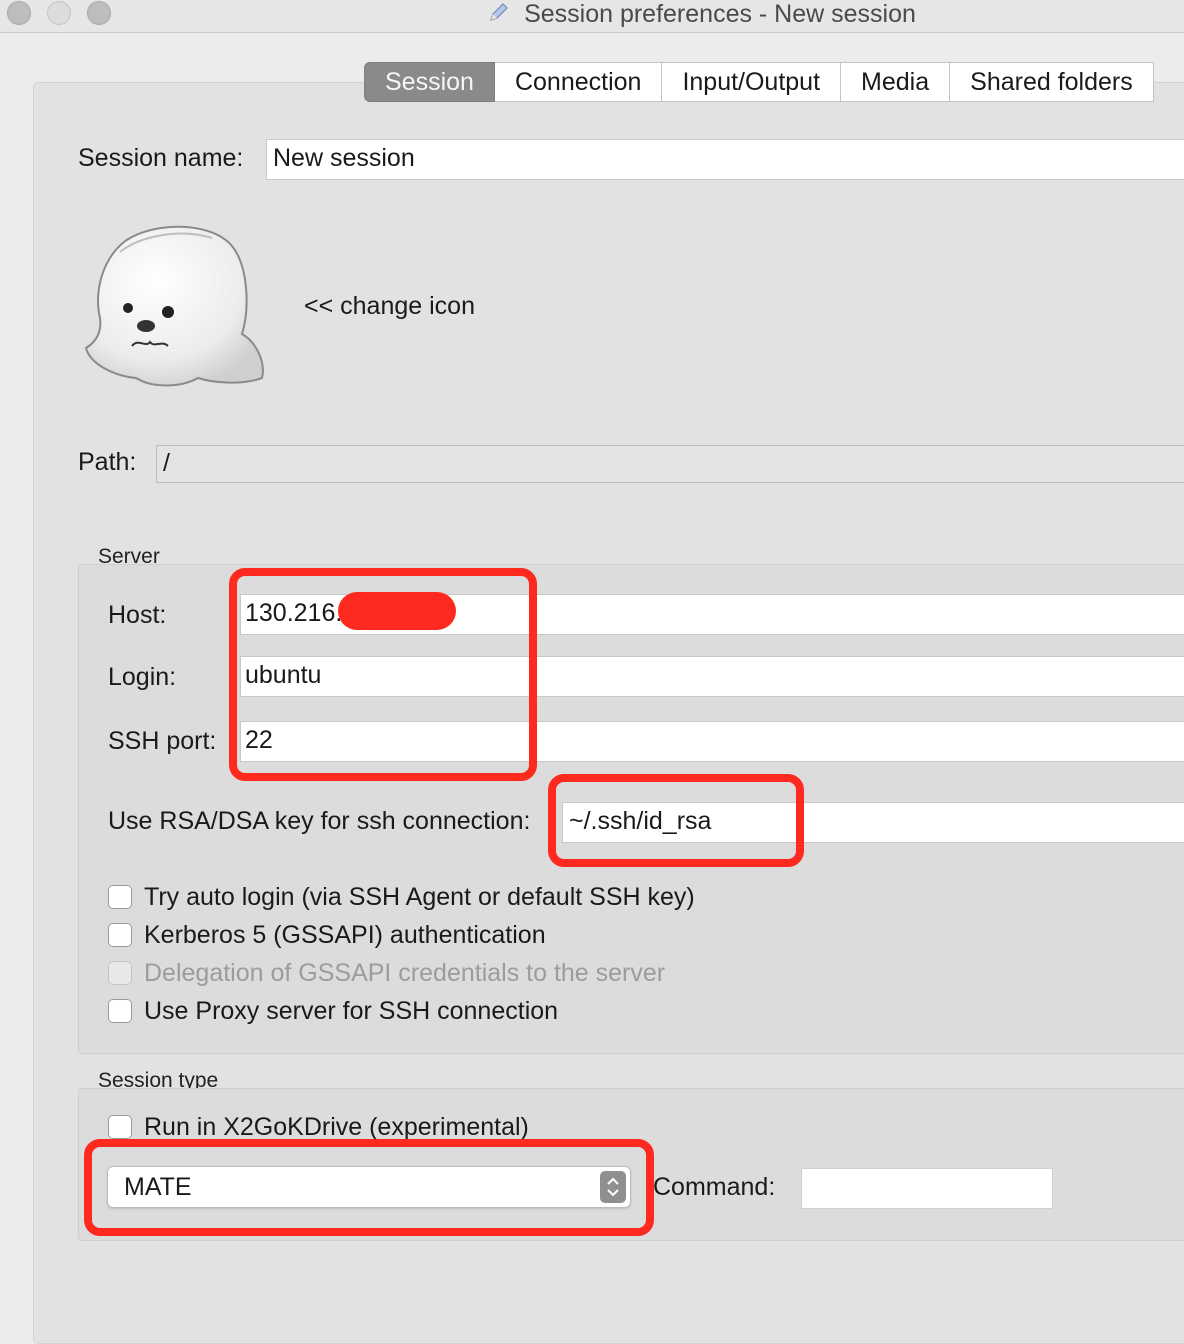  Describe the element at coordinates (676, 820) in the screenshot. I see `annotation-box-rsa-key` at that location.